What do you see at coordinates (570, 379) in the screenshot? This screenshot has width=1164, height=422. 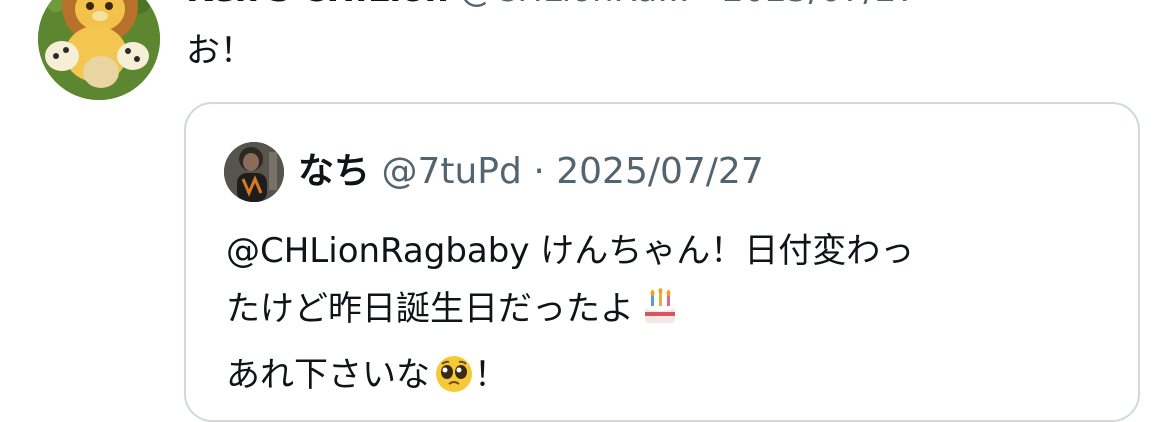 I see `quoted-text-line-3: あれ下さいな ！` at bounding box center [570, 379].